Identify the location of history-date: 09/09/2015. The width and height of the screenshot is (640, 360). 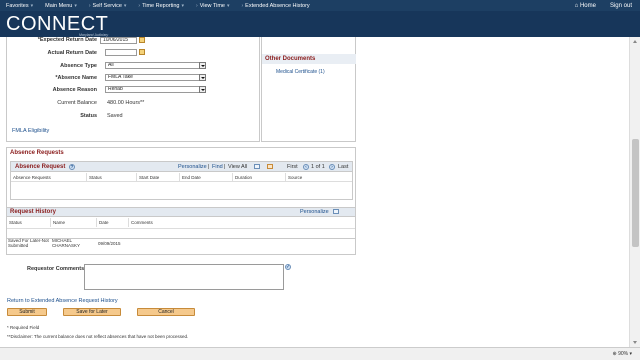
(109, 243).